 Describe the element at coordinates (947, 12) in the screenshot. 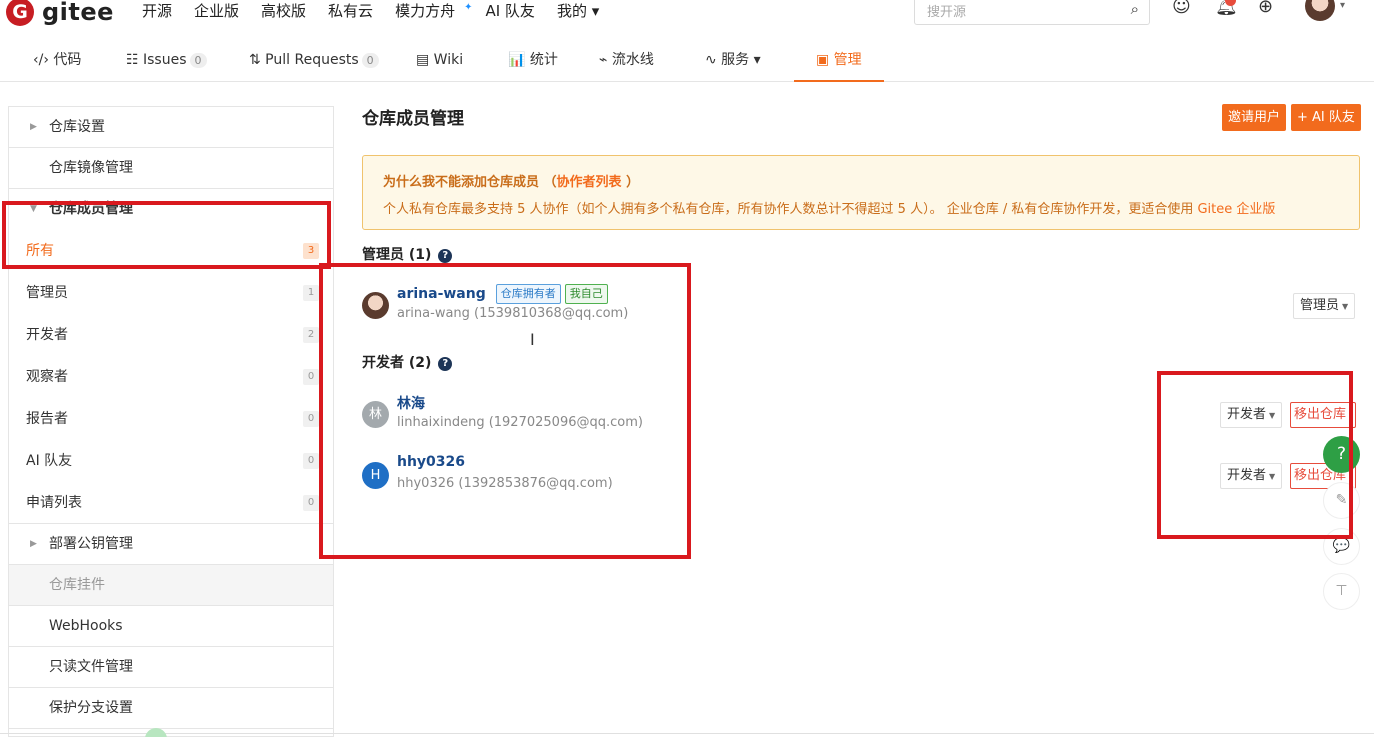

I see `search-placeholder: 搜开源` at that location.